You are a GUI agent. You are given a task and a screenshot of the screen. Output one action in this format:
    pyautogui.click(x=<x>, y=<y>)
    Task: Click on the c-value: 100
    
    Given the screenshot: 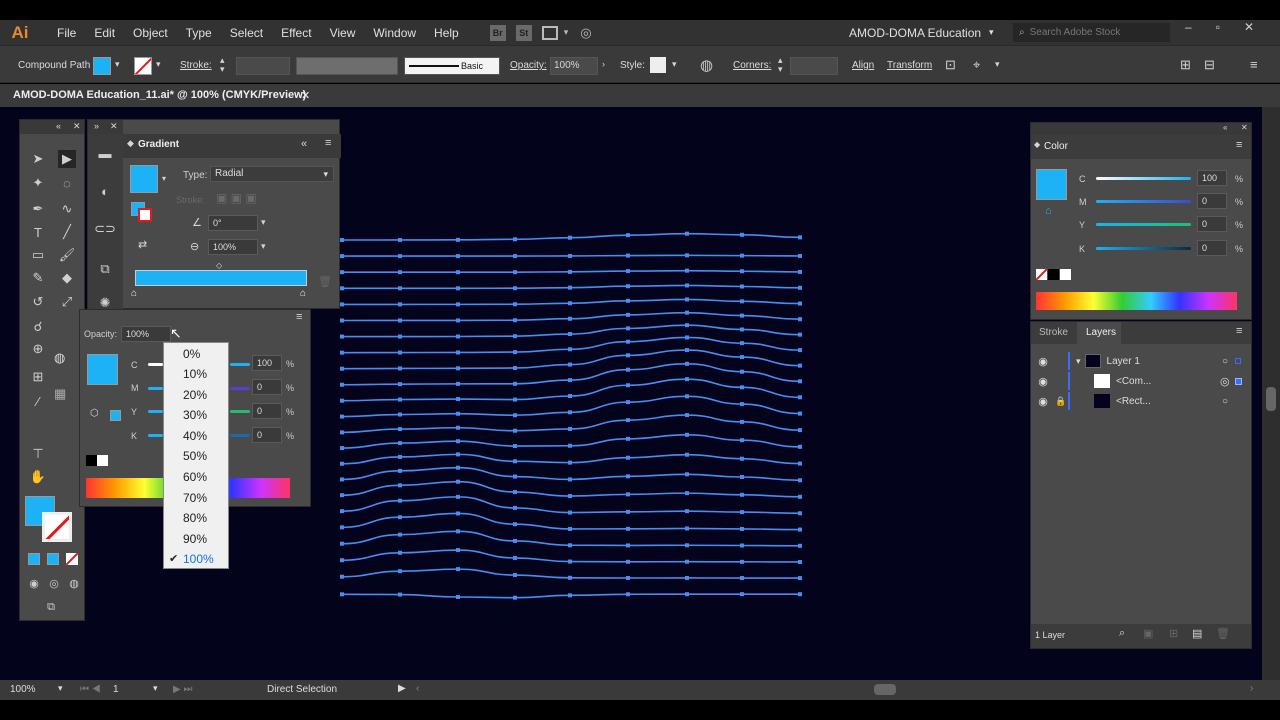 What is the action you would take?
    pyautogui.click(x=267, y=363)
    